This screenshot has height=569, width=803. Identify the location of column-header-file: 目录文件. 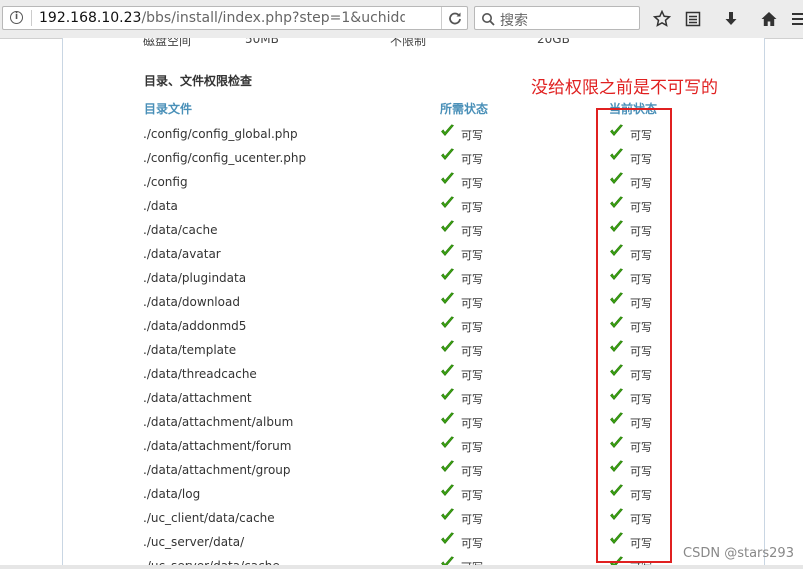
(168, 109).